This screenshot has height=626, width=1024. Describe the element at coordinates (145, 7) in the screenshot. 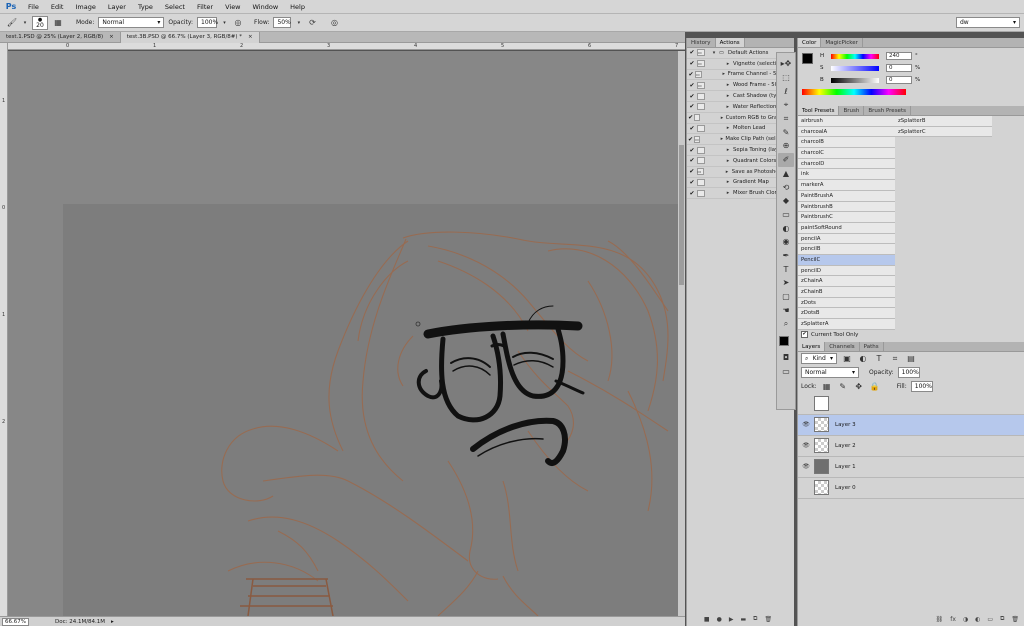

I see `menu-type: Type` at that location.